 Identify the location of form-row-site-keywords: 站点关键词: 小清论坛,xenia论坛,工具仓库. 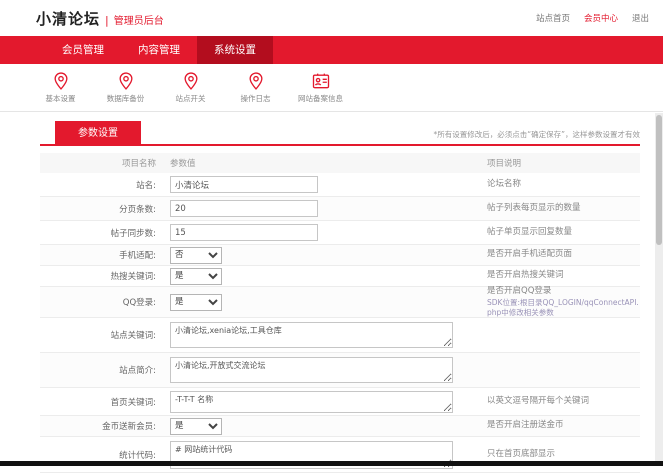
(340, 335).